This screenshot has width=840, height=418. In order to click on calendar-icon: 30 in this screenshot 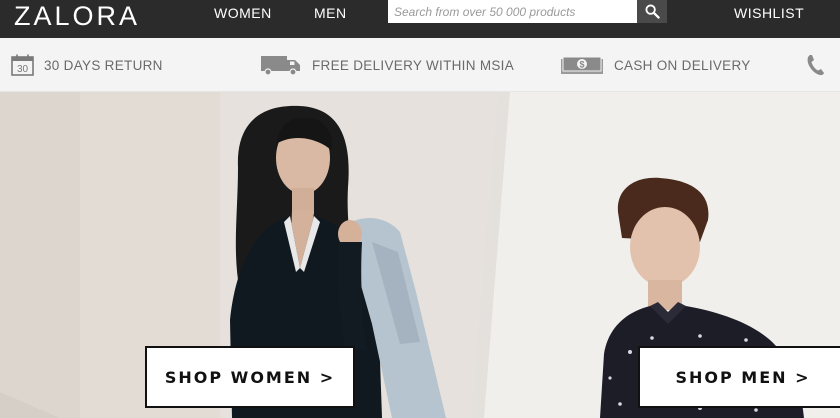, I will do `click(22, 65)`.